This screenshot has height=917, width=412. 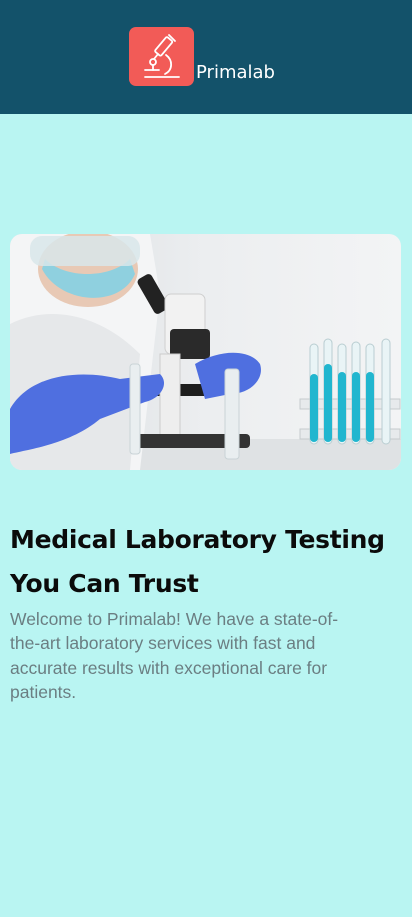 What do you see at coordinates (235, 73) in the screenshot?
I see `brand-name: Primalab` at bounding box center [235, 73].